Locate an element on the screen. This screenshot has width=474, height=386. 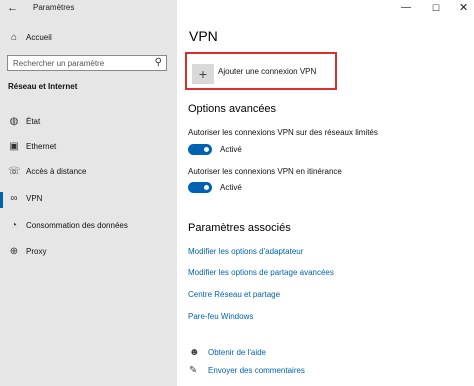
sidebar-item-label: Proxy is located at coordinates (36, 251).